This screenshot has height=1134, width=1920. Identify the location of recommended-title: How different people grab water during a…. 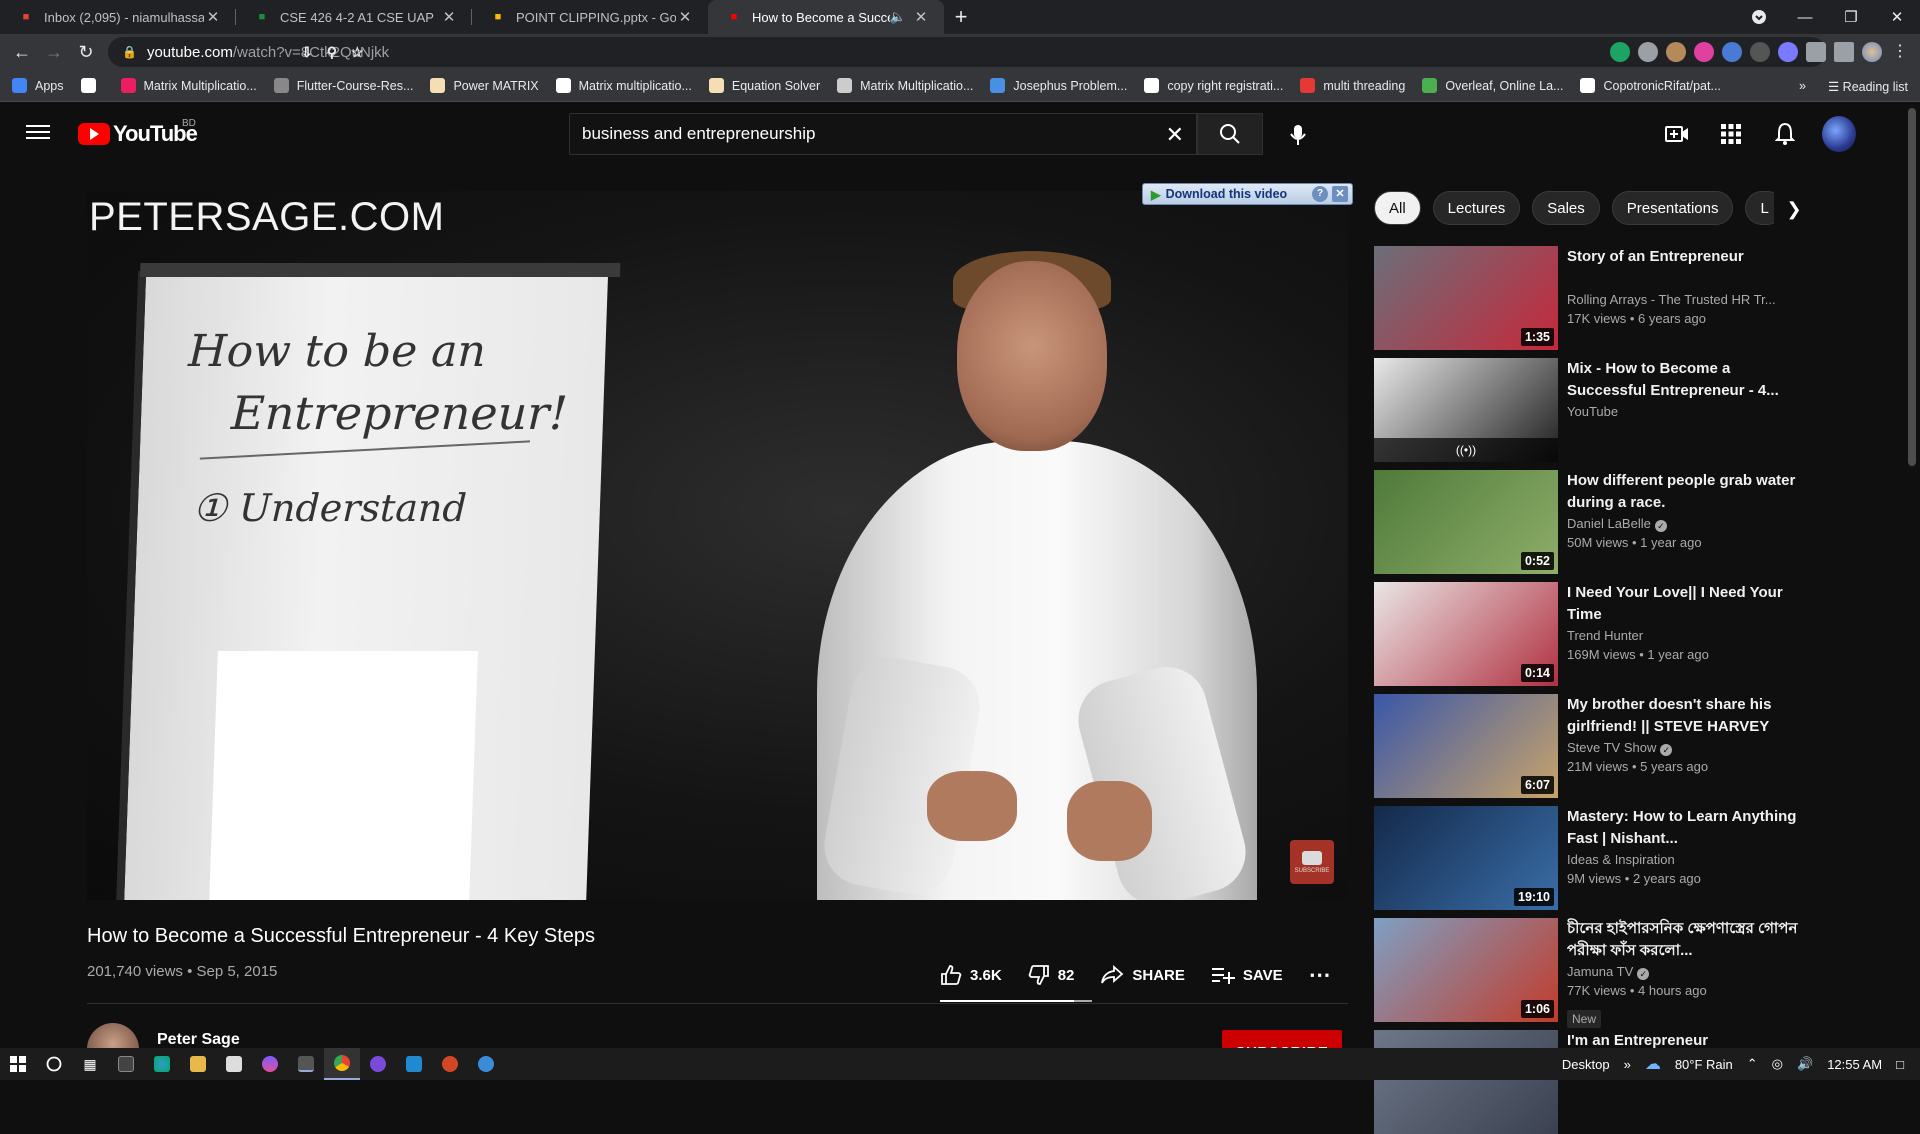
(1685, 492).